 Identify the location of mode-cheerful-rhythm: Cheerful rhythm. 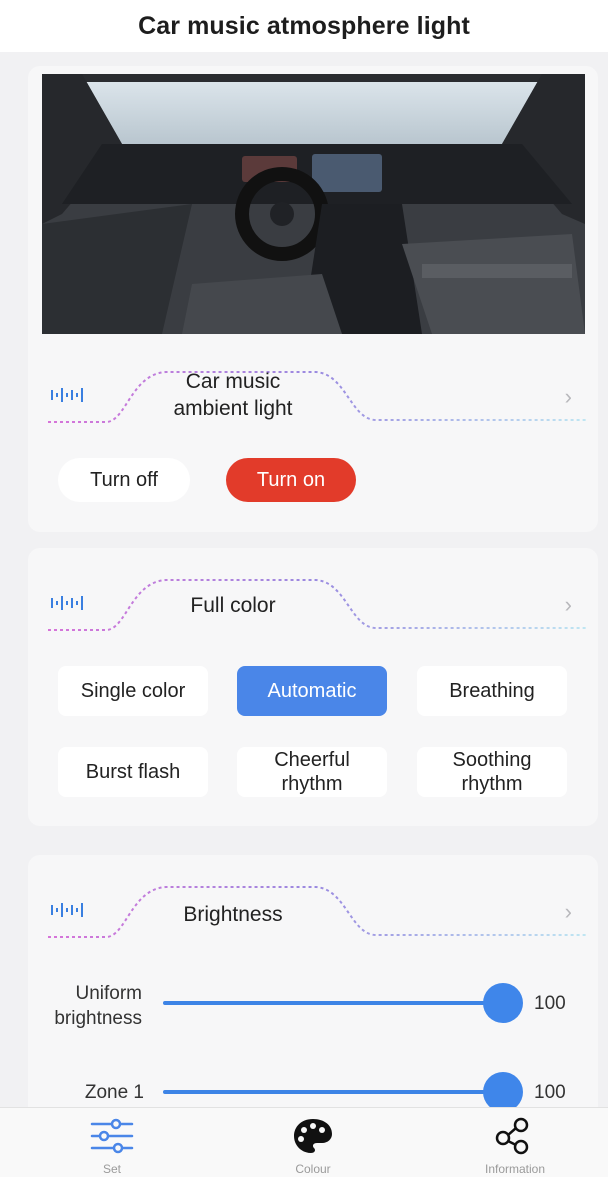
(312, 772).